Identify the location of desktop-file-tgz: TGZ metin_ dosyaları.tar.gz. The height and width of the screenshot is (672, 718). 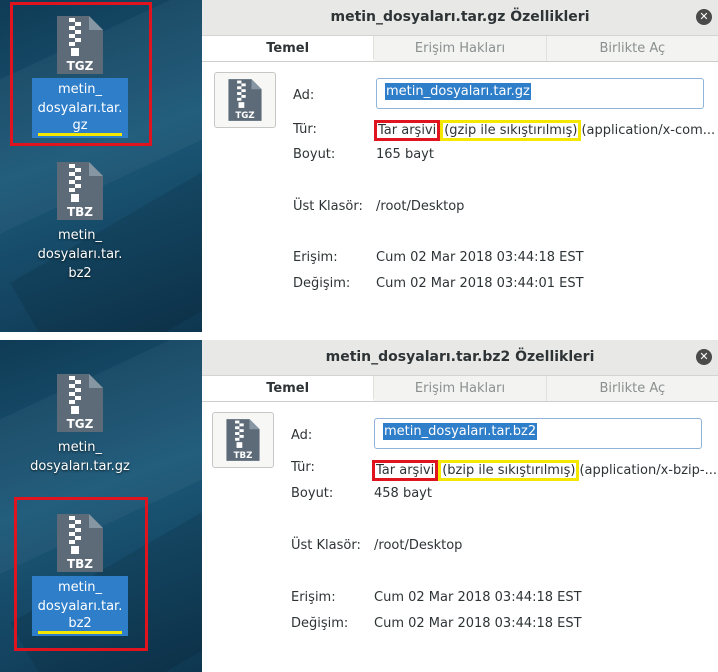
(80, 425).